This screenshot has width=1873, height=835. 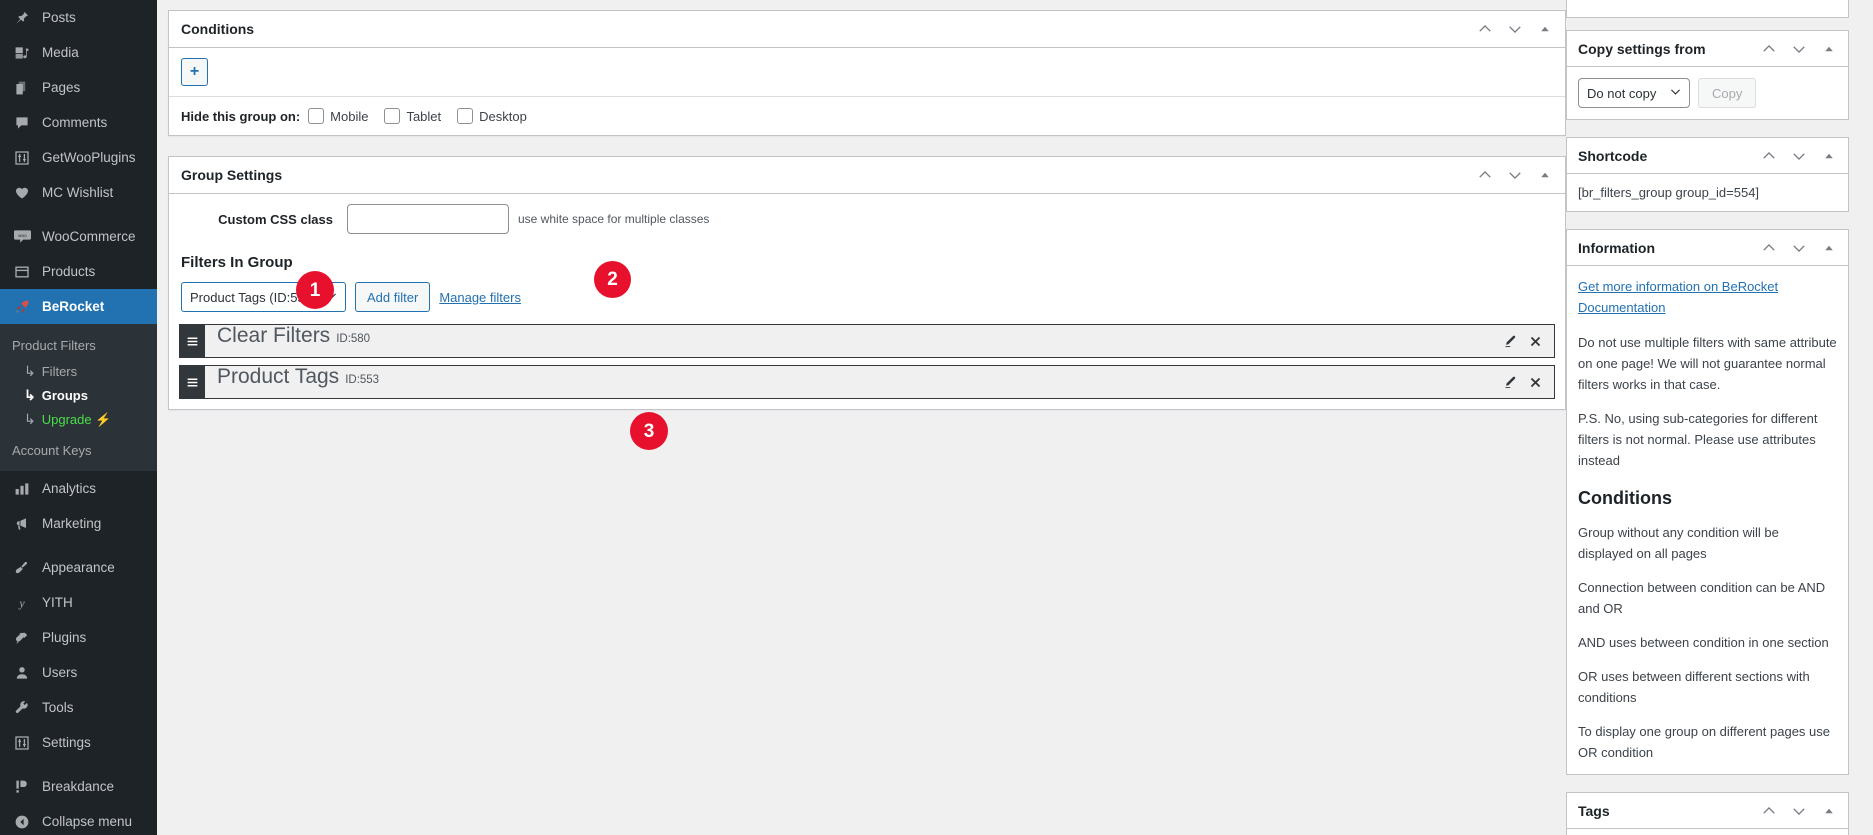 I want to click on sidebar-item-plugins: Plugins, so click(x=78, y=637).